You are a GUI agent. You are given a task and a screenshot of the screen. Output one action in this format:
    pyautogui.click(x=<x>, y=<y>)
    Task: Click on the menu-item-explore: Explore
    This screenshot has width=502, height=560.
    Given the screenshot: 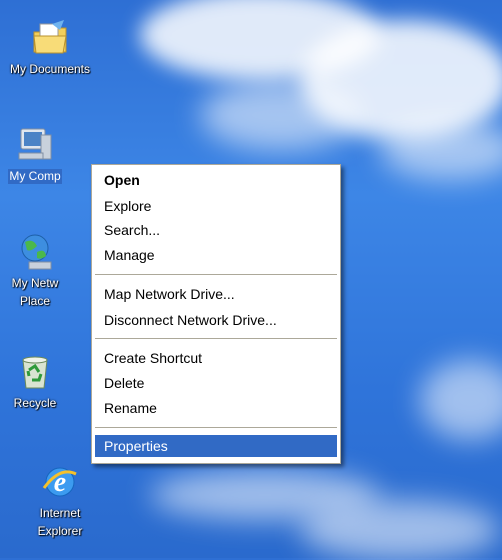 What is the action you would take?
    pyautogui.click(x=216, y=206)
    